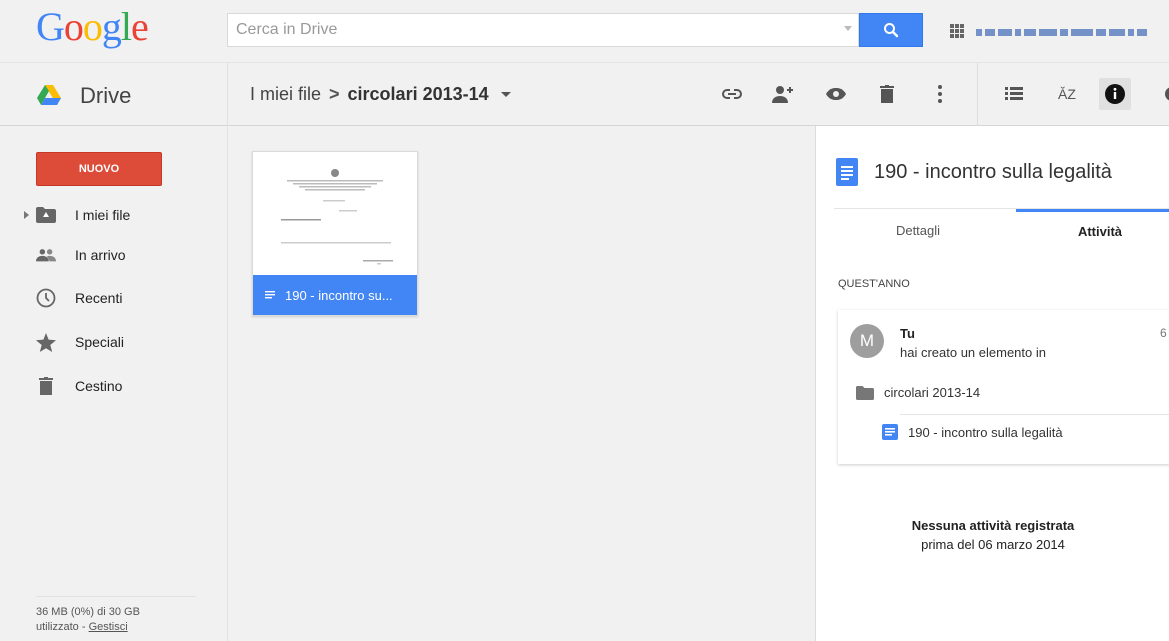 This screenshot has height=641, width=1169. I want to click on activity-folder-link: circolari 2013-14, so click(918, 392).